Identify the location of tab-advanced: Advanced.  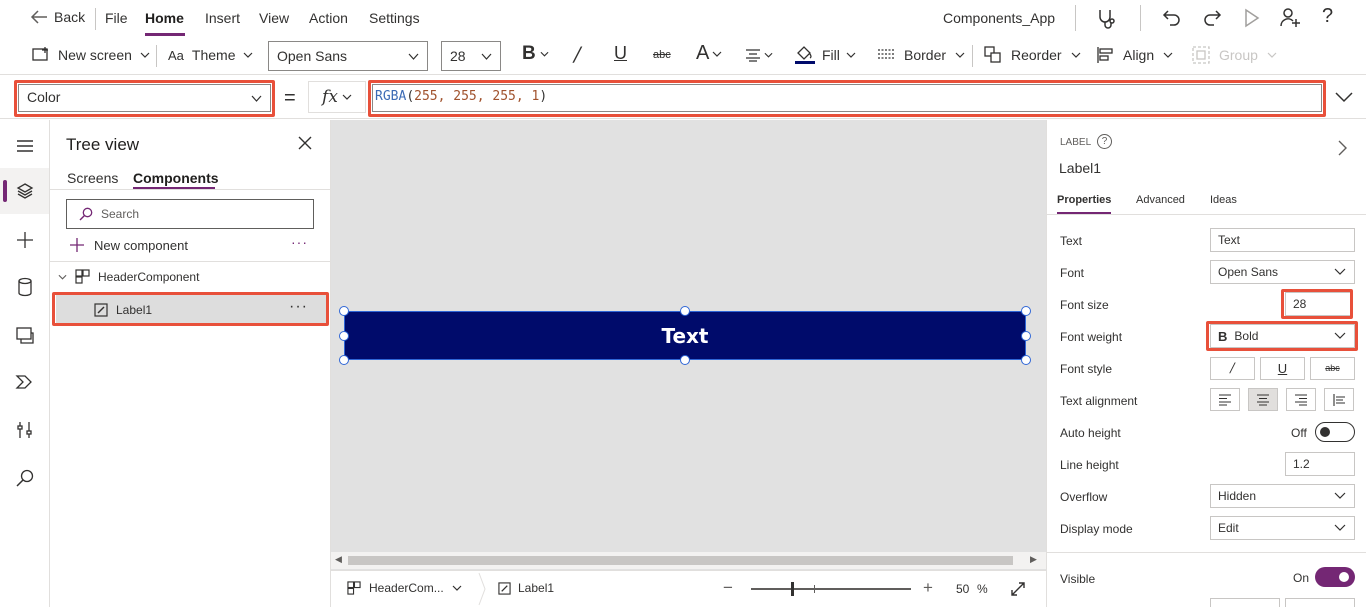
(1160, 200).